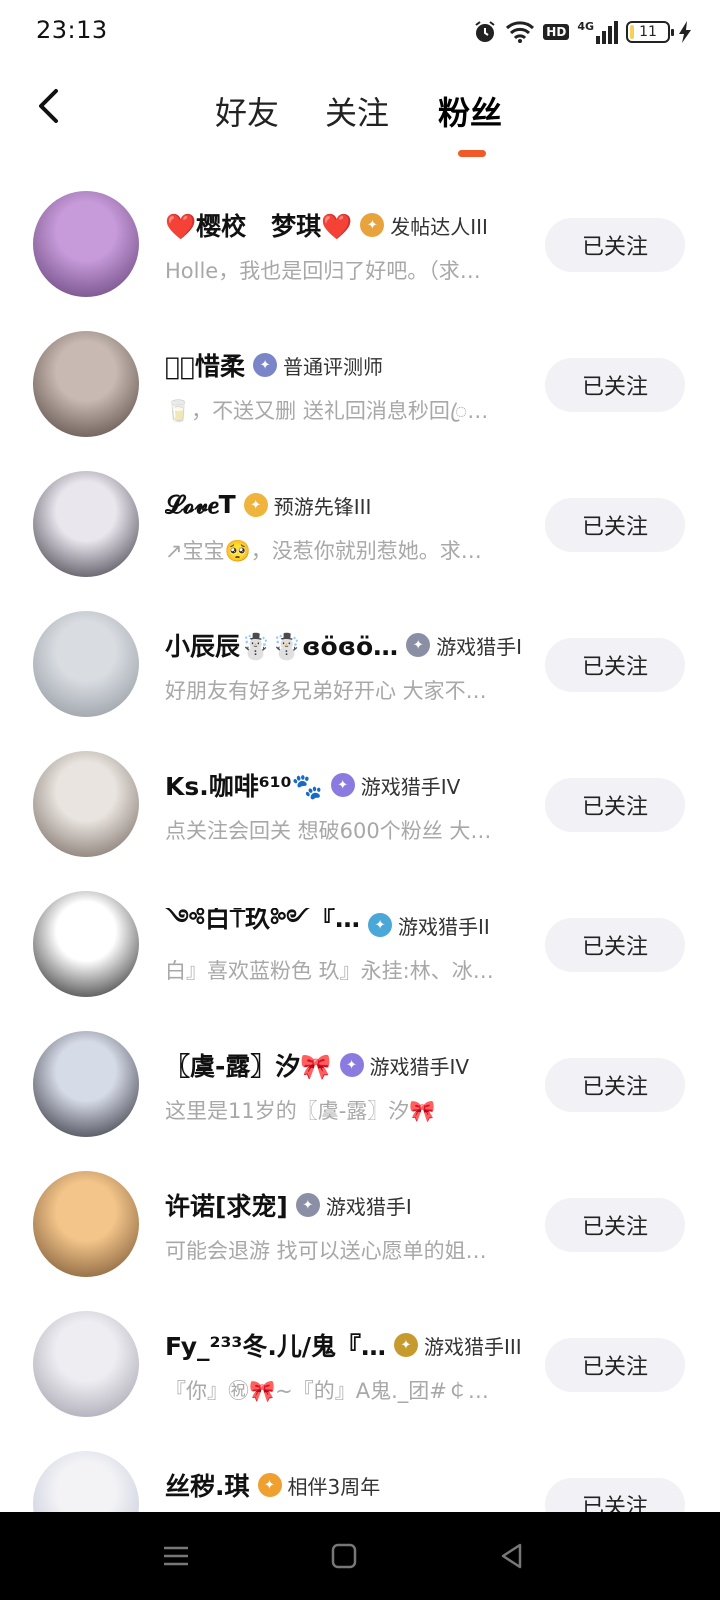 This screenshot has height=1600, width=720. I want to click on follower-name: 𝓛𝓸𝓿𝒆T, so click(200, 504).